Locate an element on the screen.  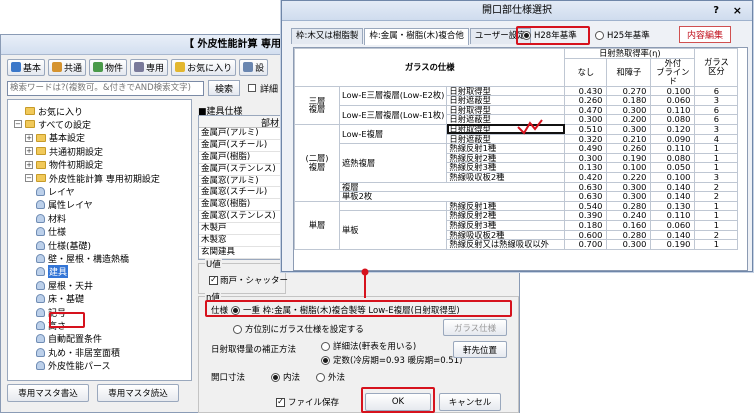
tree-item: 自動配置条件 is located at coordinates (69, 339).